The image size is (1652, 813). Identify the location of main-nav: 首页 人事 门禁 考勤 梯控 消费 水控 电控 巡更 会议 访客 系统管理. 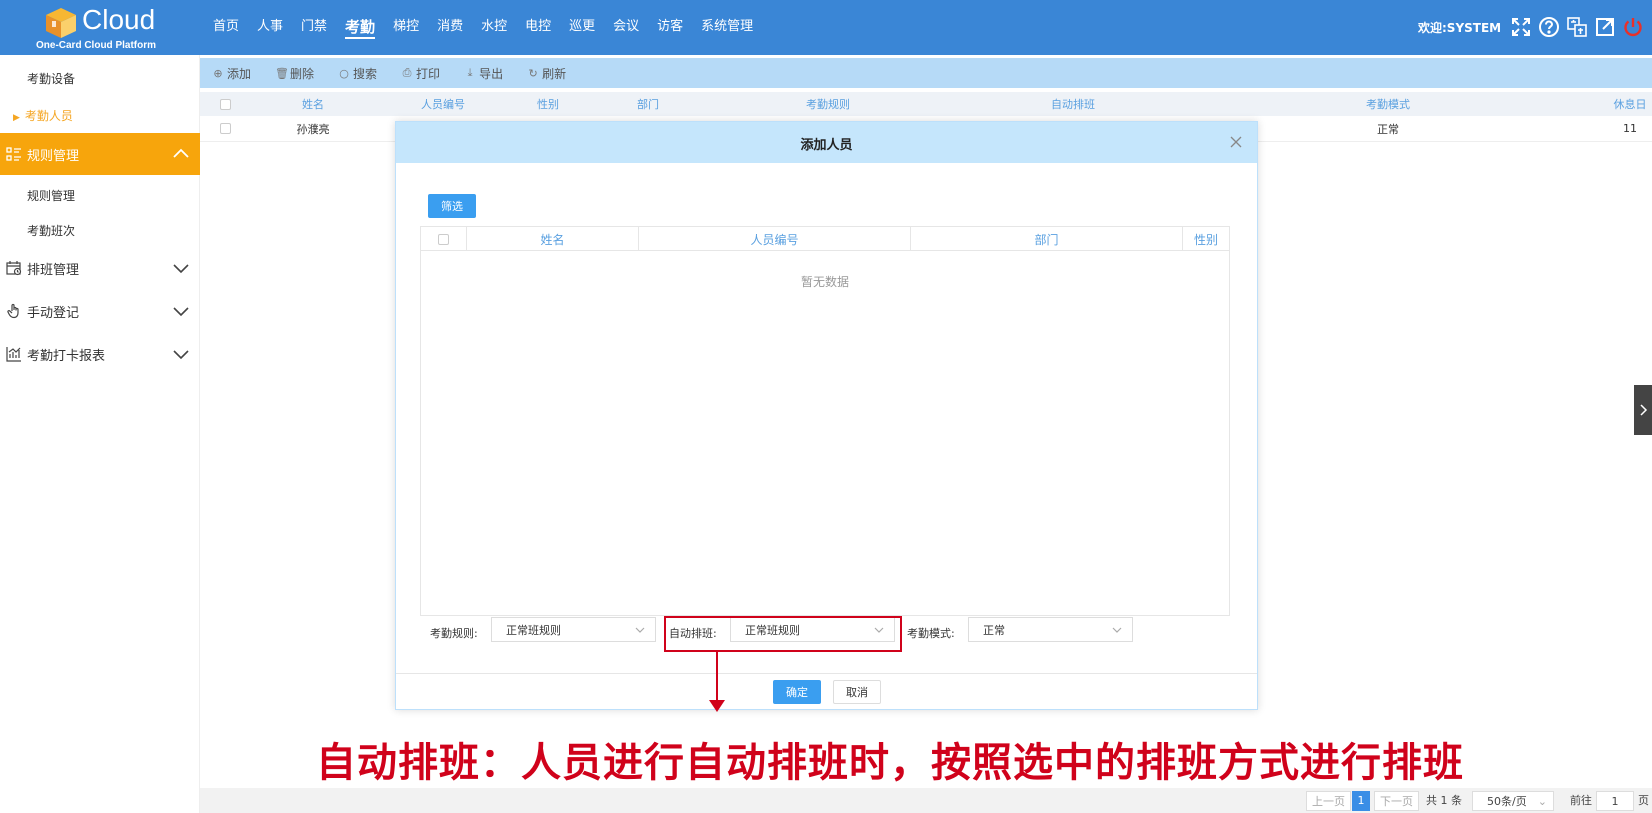
(483, 27).